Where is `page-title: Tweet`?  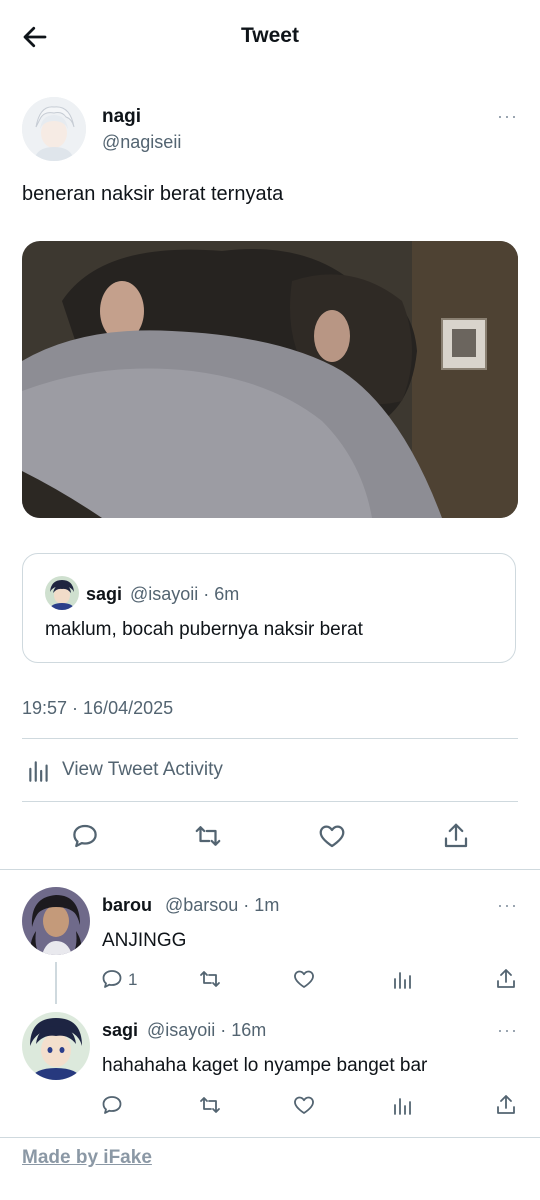 page-title: Tweet is located at coordinates (270, 35).